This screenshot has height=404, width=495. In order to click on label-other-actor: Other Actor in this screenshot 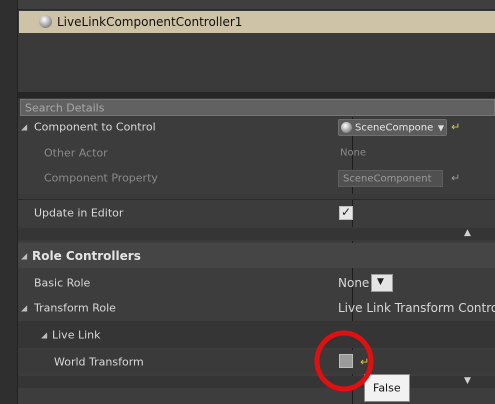, I will do `click(76, 153)`.